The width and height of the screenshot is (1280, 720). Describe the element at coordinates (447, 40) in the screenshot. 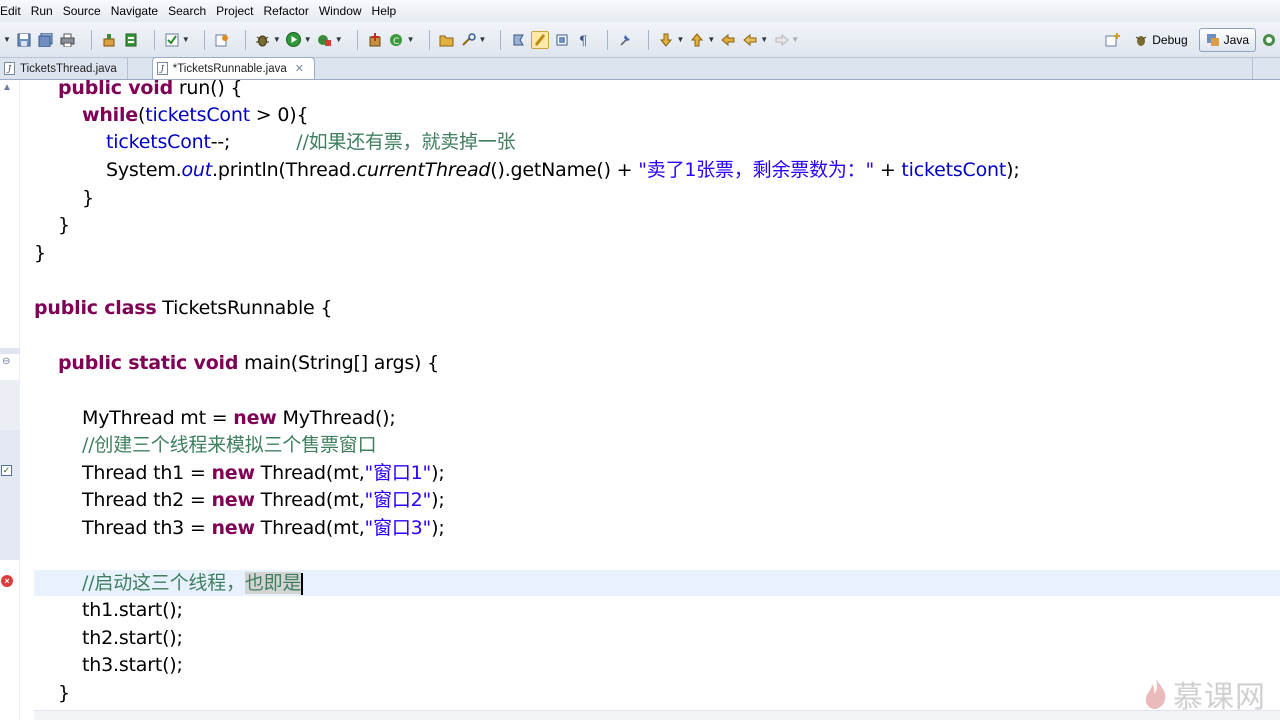

I see `open-folder-icon` at that location.